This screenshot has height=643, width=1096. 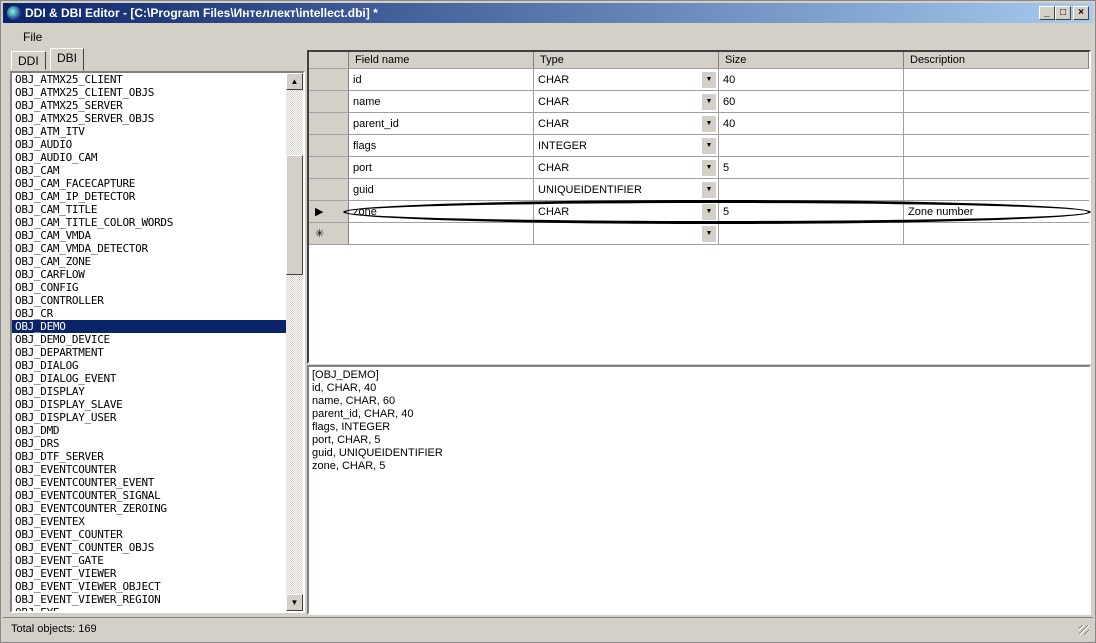 I want to click on list-item: OBJ_EVENTCOUNTER_SIGNAL, so click(x=149, y=495).